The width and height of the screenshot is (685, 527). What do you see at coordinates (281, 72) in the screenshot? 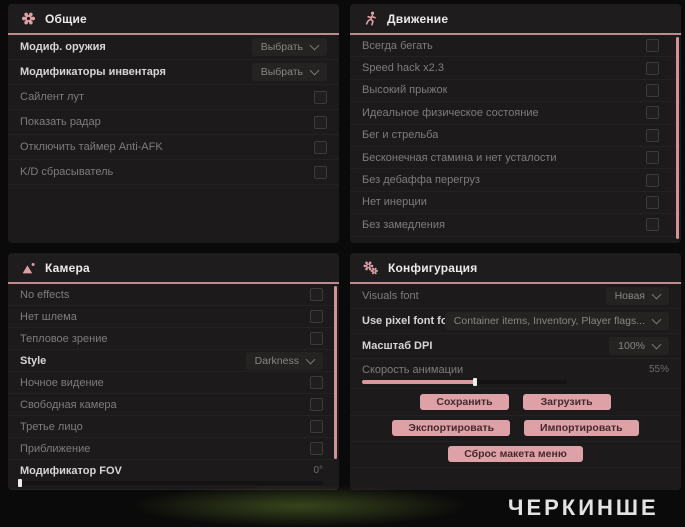
I see `dropdown-value: Выбрать` at bounding box center [281, 72].